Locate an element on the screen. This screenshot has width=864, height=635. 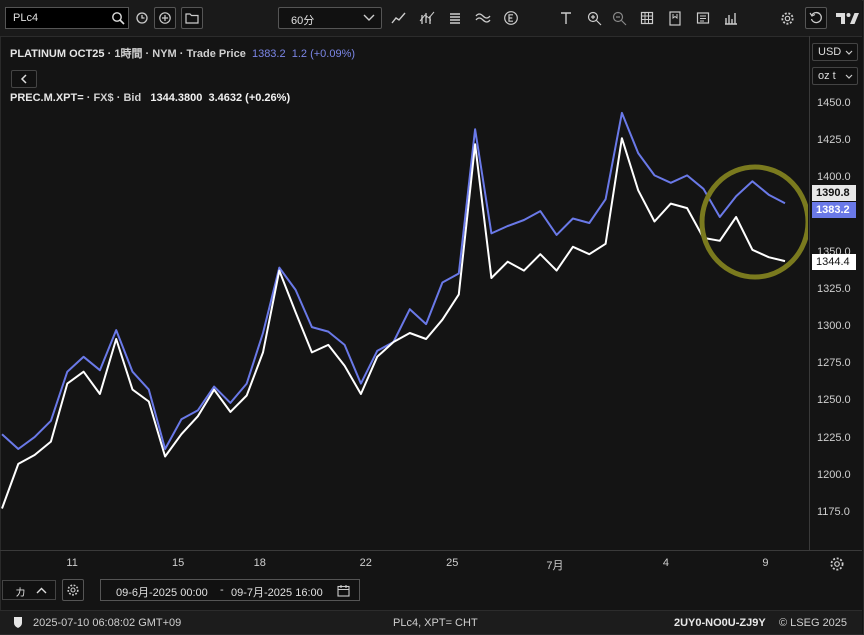
period-label: カ is located at coordinates (20, 593).